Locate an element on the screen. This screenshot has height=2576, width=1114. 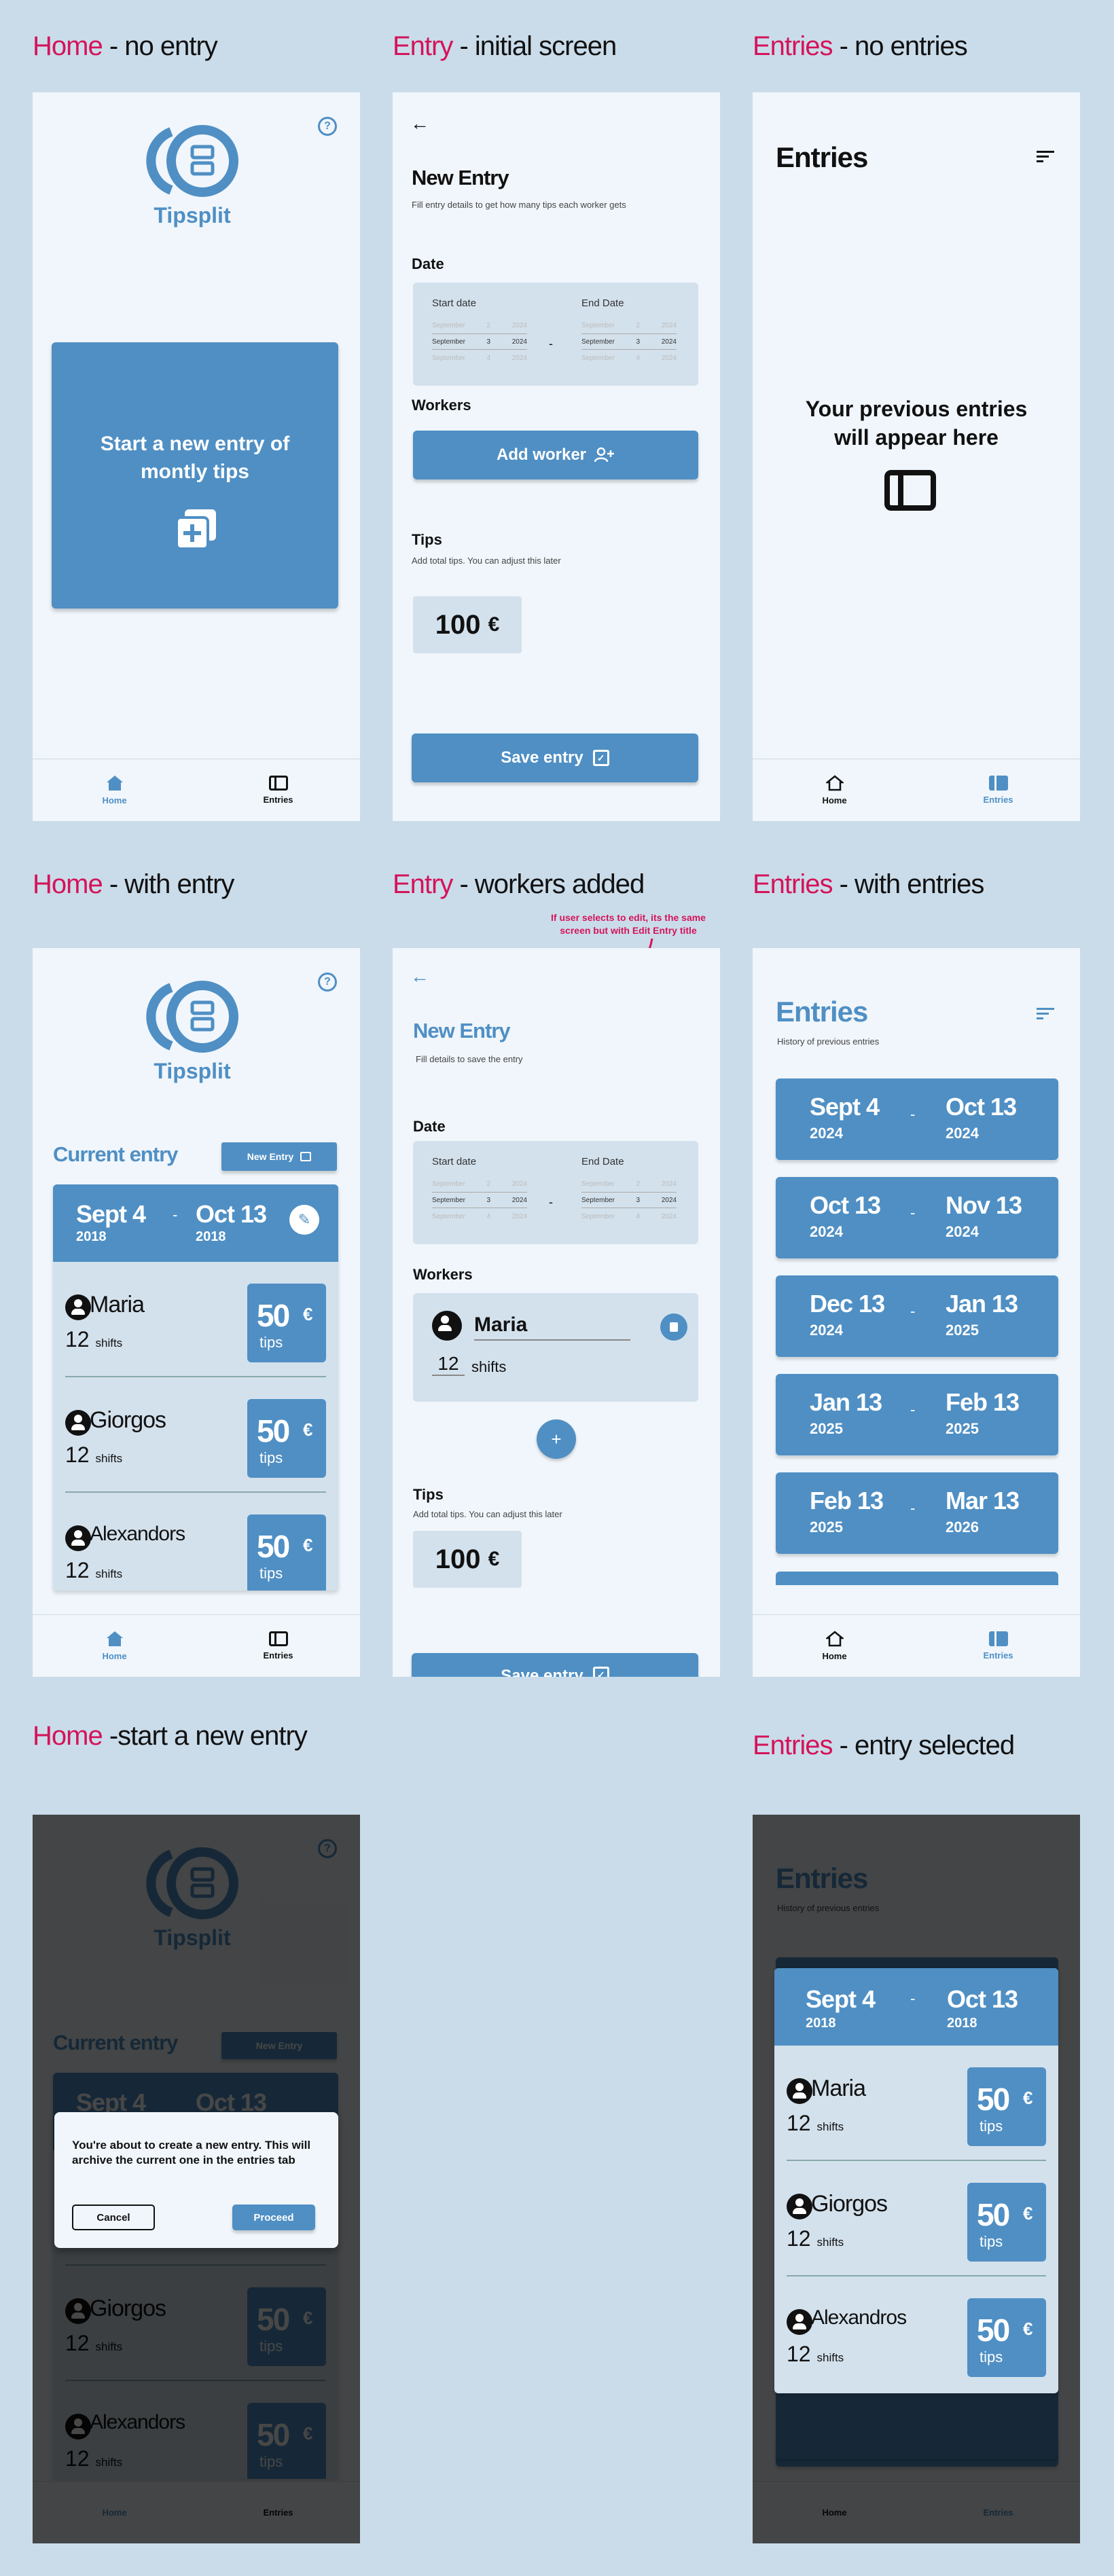
worker-row: Alexandros 12 shifts 50 € tips is located at coordinates (916, 2334).